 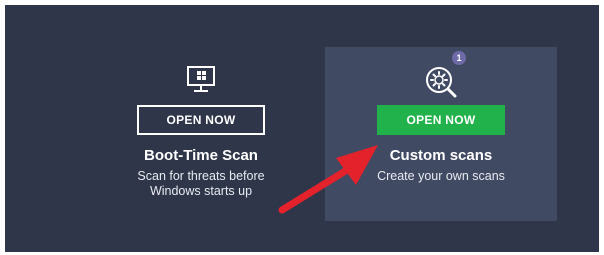 What do you see at coordinates (201, 79) in the screenshot?
I see `monitor-windows-icon` at bounding box center [201, 79].